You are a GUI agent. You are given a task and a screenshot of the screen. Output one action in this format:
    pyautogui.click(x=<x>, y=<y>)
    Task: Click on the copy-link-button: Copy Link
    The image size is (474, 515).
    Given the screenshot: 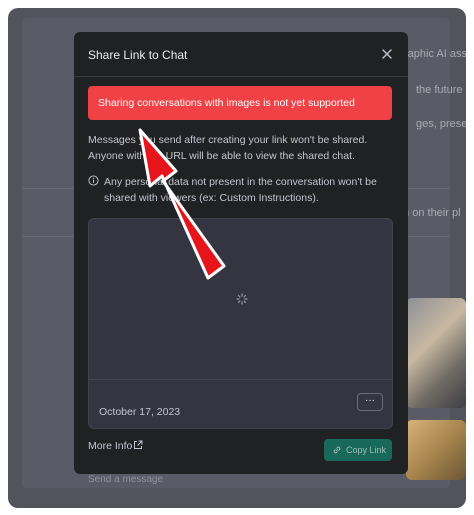 What is the action you would take?
    pyautogui.click(x=358, y=450)
    